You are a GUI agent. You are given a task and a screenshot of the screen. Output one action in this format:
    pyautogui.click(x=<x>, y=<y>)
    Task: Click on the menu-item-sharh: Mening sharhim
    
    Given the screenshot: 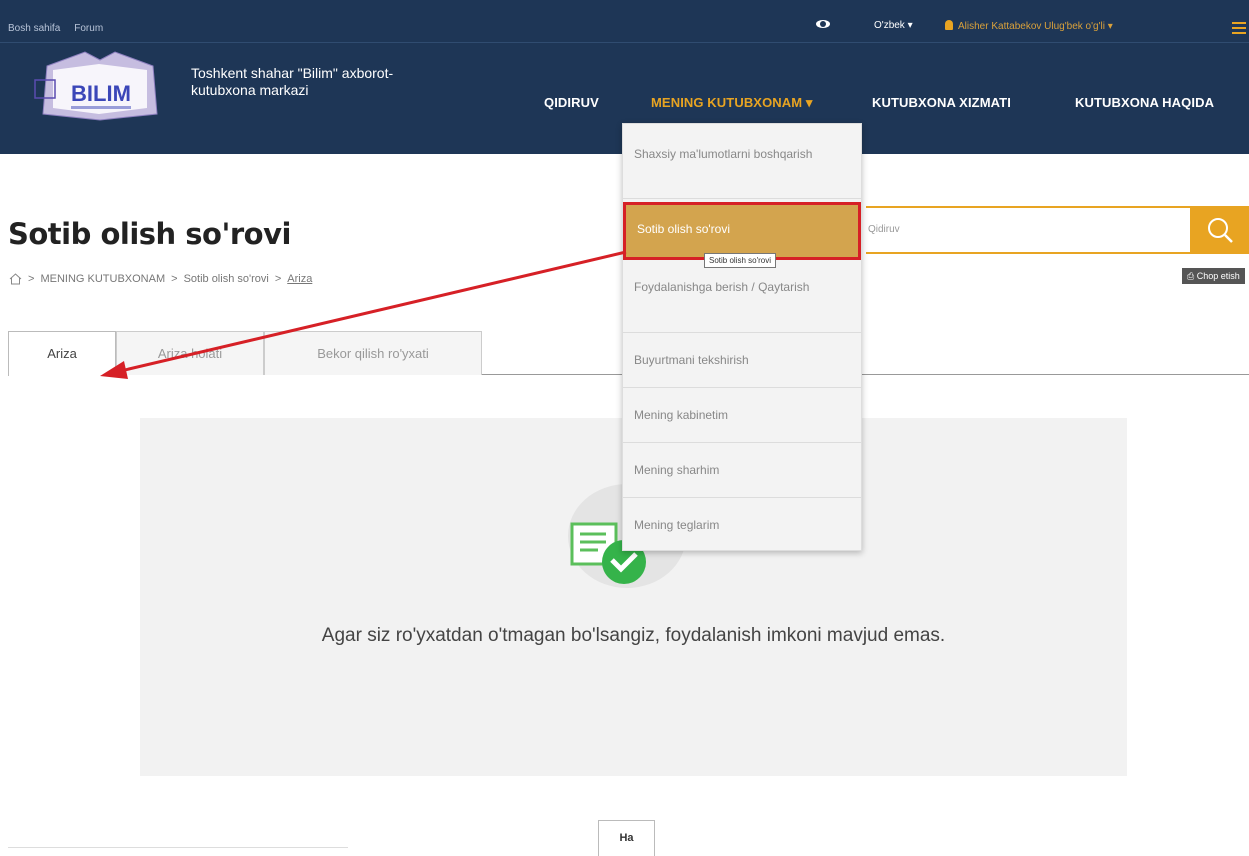 What is the action you would take?
    pyautogui.click(x=742, y=470)
    